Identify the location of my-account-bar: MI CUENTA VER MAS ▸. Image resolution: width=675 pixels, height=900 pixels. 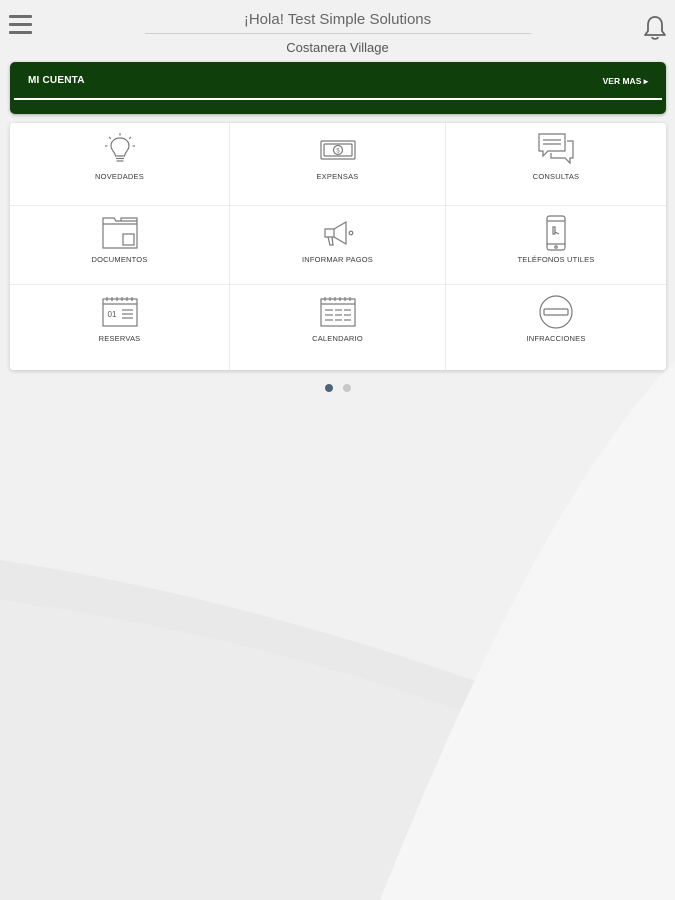
(338, 88).